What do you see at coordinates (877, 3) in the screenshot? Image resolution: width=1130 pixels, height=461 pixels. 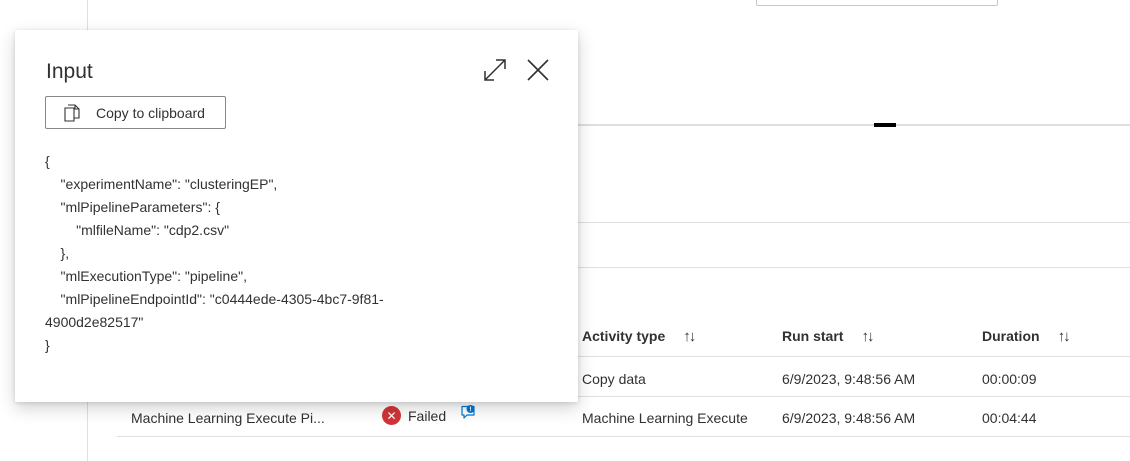 I see `top-filter-input` at bounding box center [877, 3].